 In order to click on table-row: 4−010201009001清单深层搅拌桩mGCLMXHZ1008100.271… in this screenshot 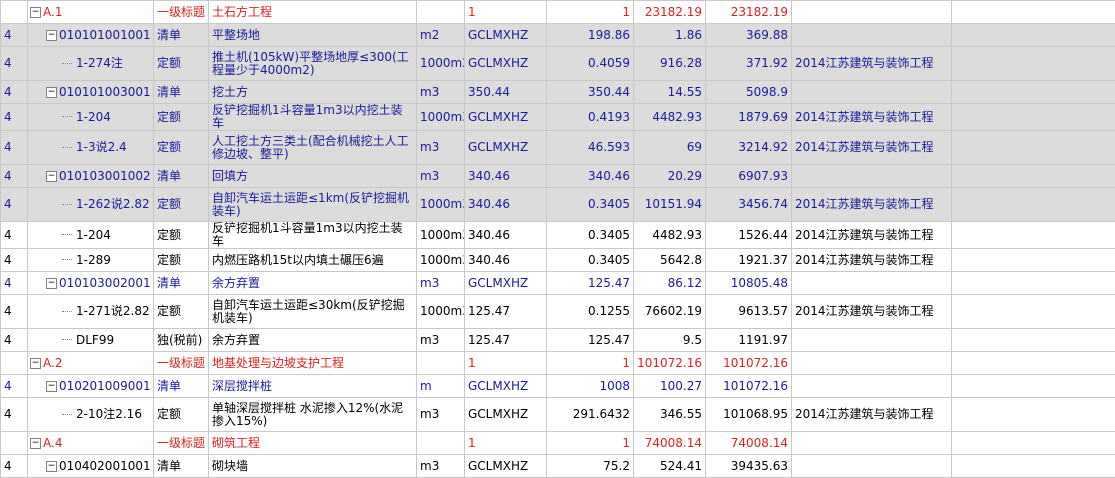, I will do `click(558, 386)`.